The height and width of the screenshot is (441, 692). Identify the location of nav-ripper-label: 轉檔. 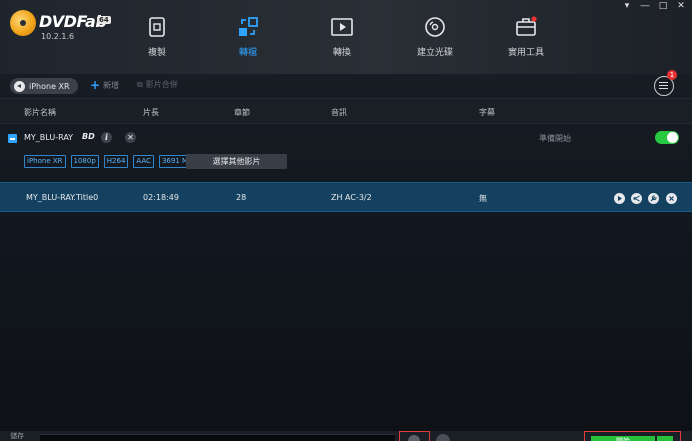
(247, 53).